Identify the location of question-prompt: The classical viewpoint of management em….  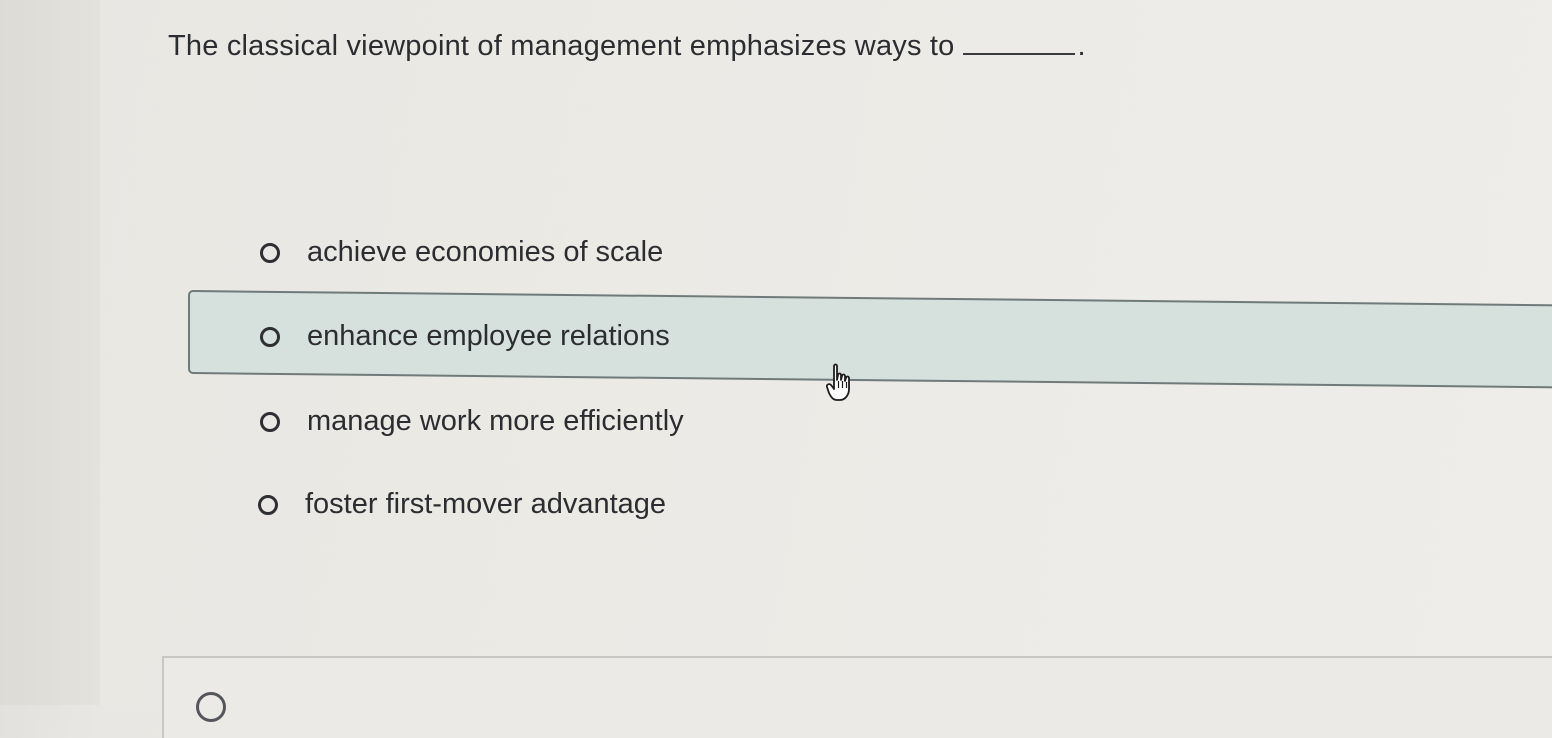
(627, 46).